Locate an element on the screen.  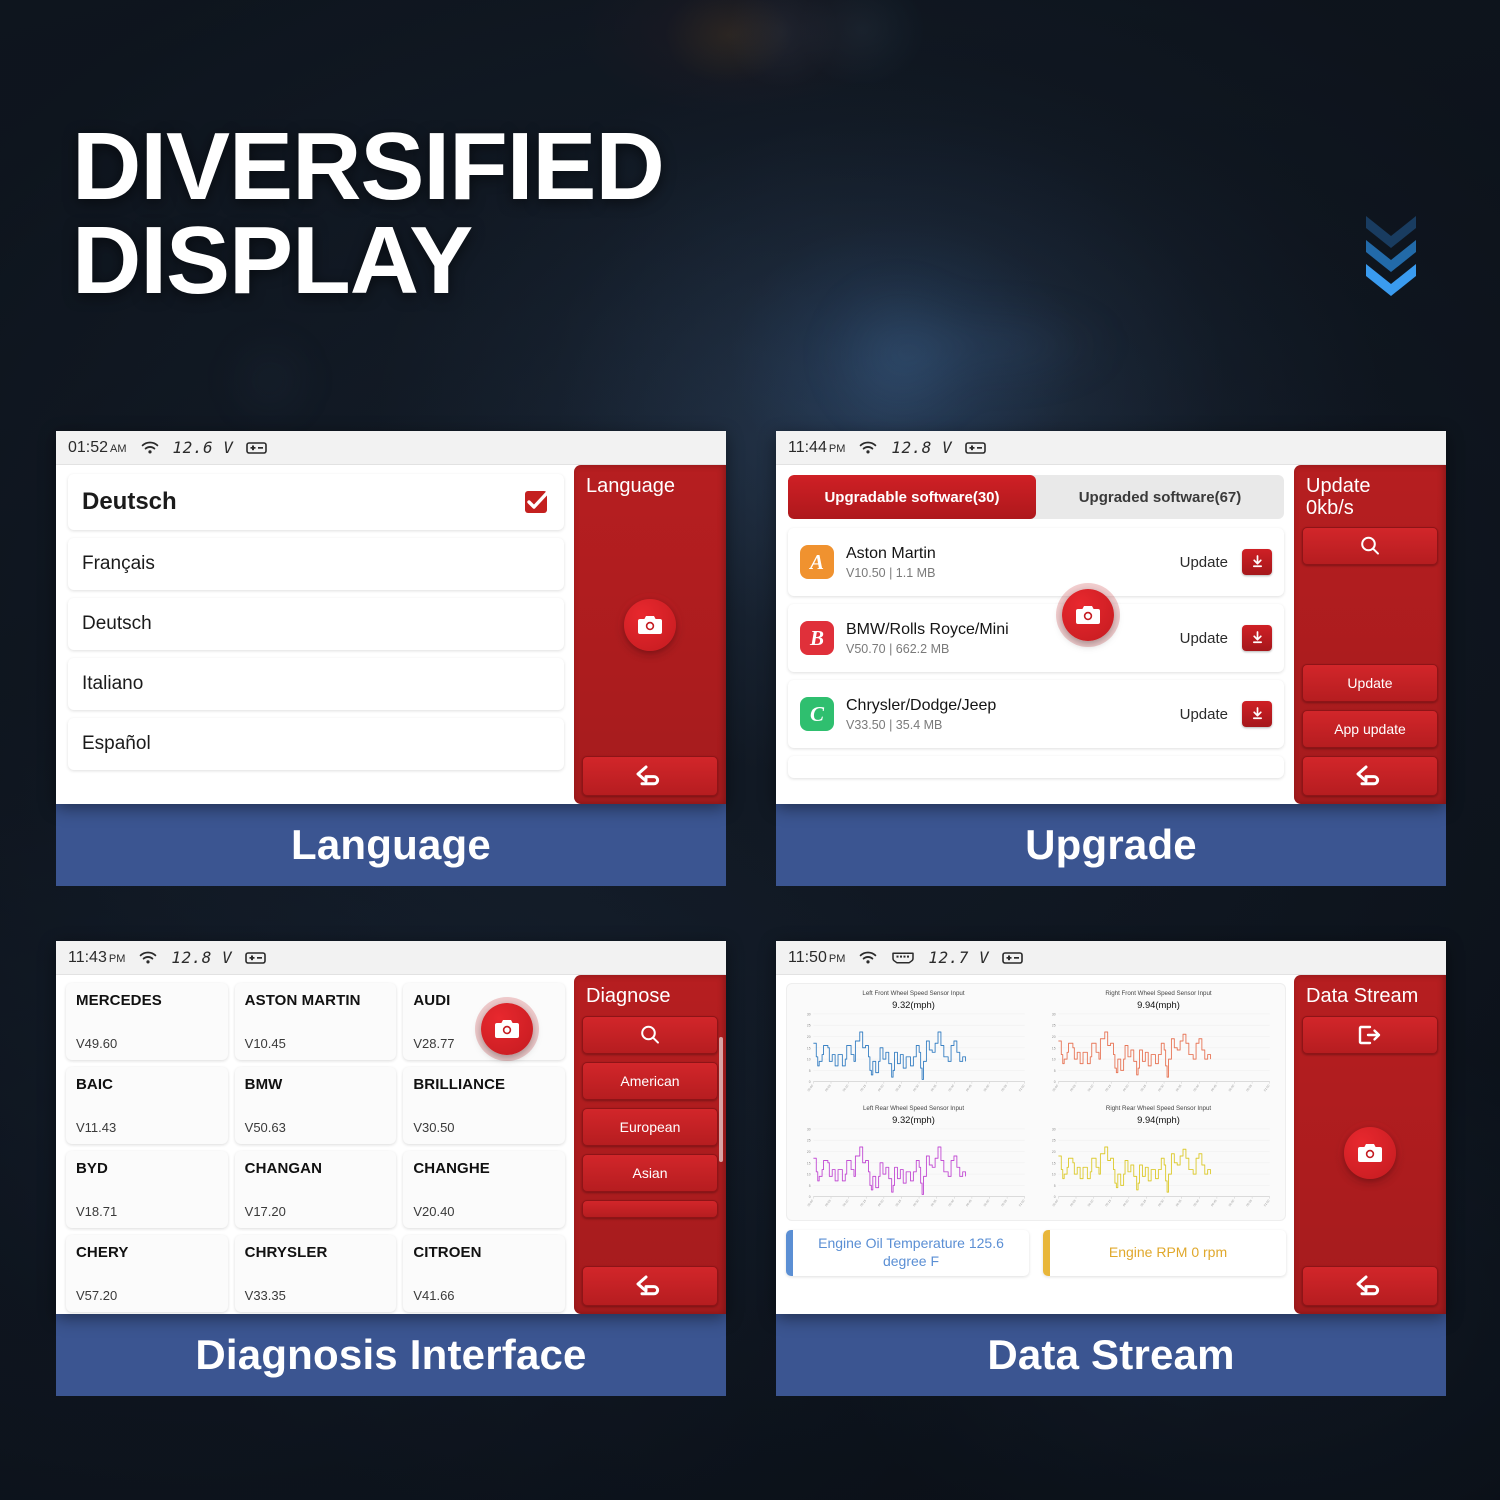
filter-american-button: American is located at coordinates (650, 1080).